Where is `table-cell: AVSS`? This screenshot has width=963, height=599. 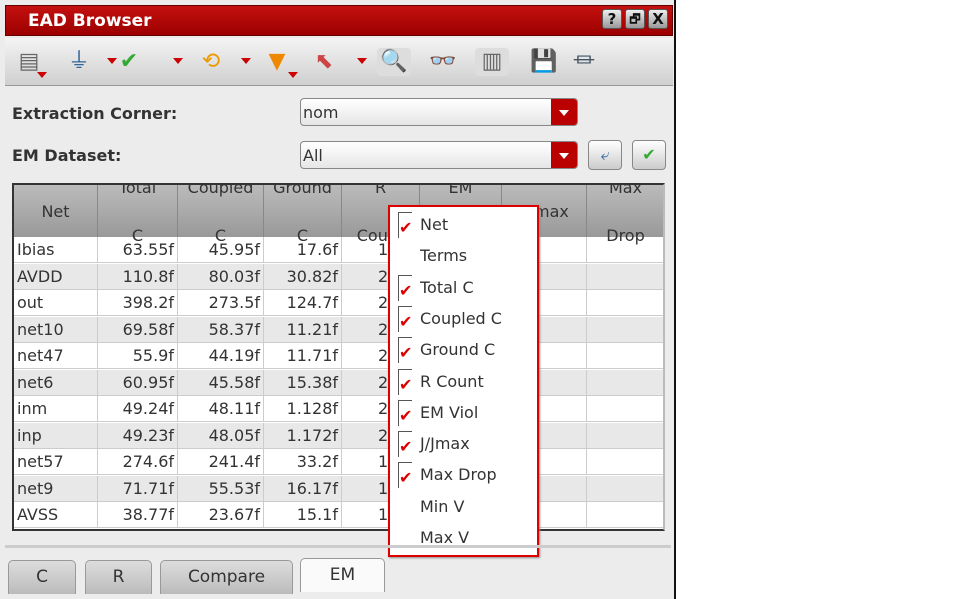 table-cell: AVSS is located at coordinates (56, 515).